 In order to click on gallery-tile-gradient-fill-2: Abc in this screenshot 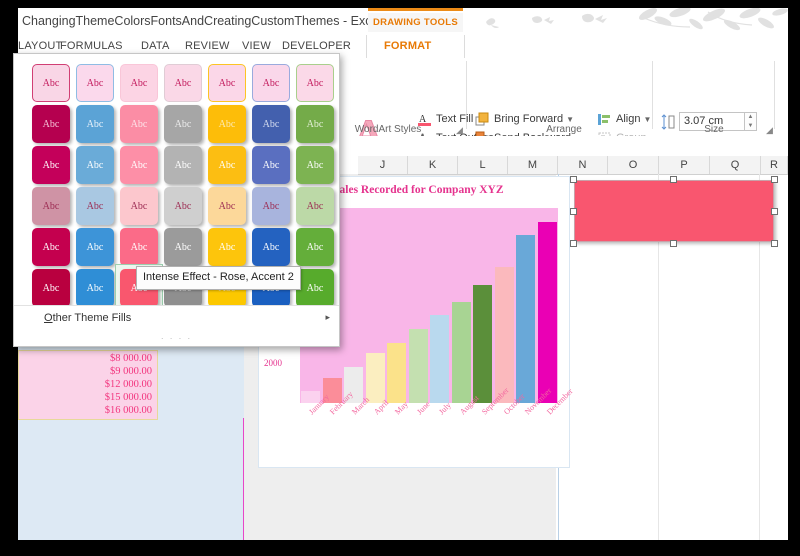, I will do `click(139, 165)`.